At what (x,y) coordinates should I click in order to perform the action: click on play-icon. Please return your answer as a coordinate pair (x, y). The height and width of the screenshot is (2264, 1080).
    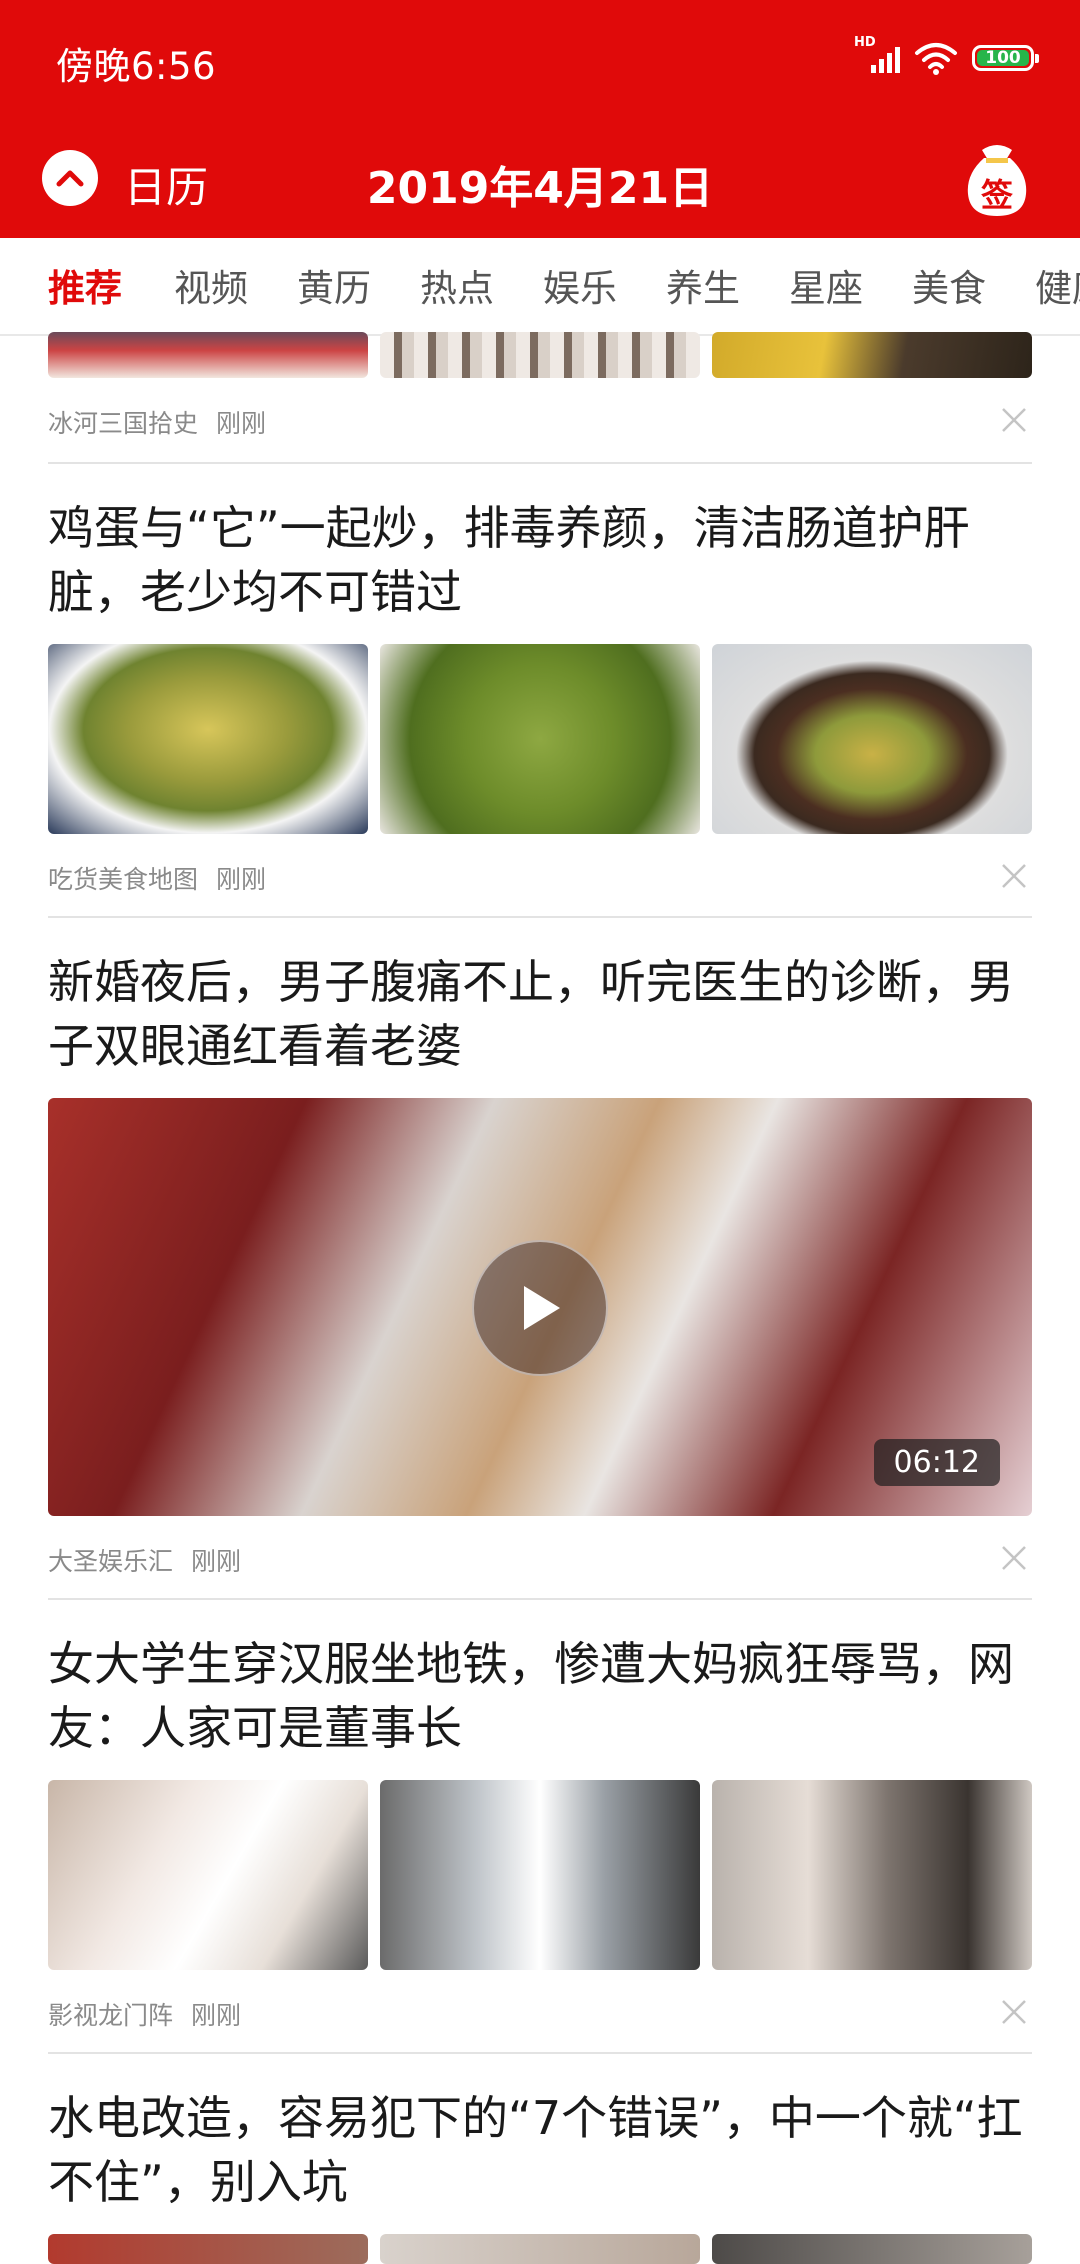
    Looking at the image, I should click on (540, 1308).